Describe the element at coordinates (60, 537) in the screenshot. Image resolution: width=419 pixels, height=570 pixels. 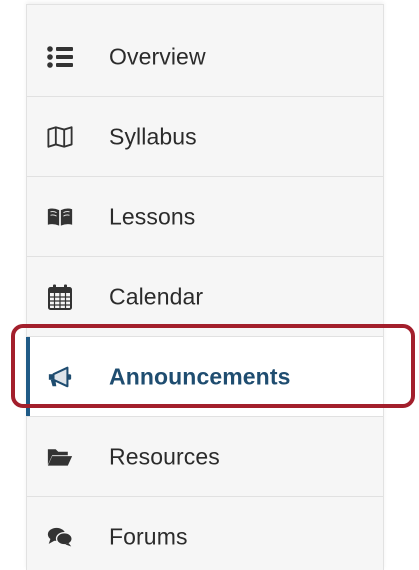
I see `comments-icon` at that location.